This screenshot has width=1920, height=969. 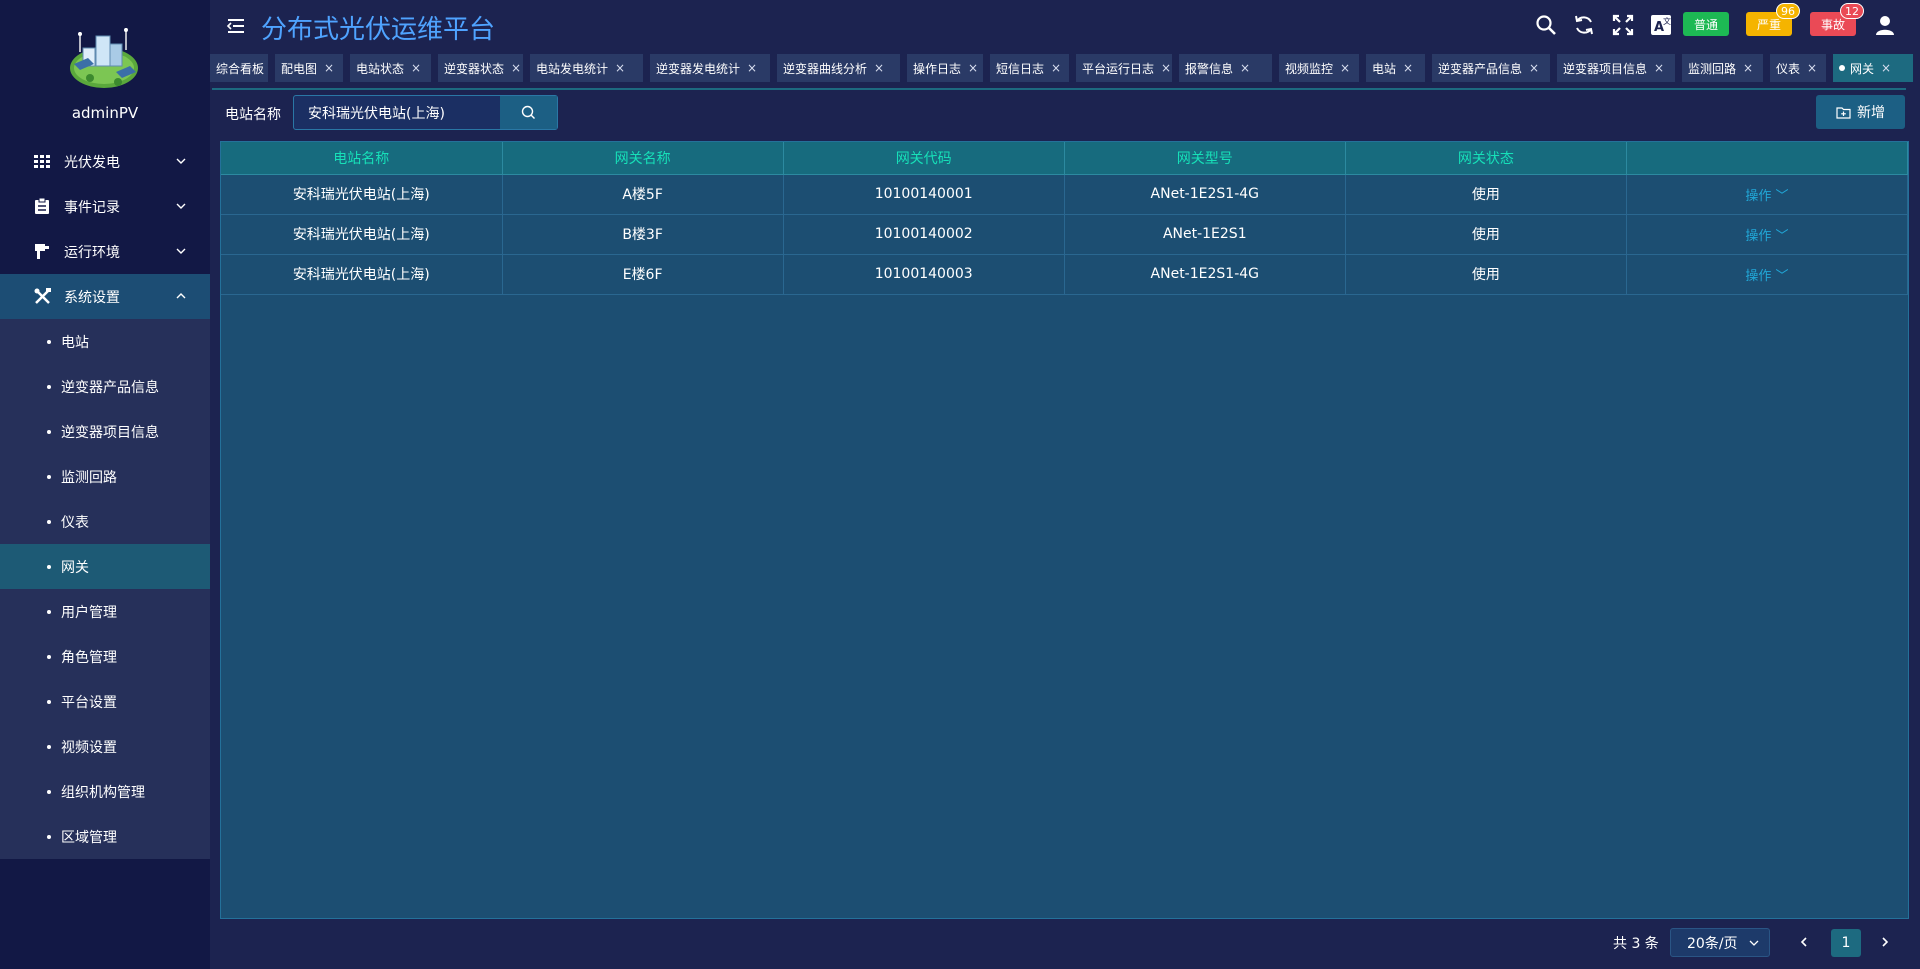 I want to click on tab: 逆变器状态 ×, so click(x=480, y=68).